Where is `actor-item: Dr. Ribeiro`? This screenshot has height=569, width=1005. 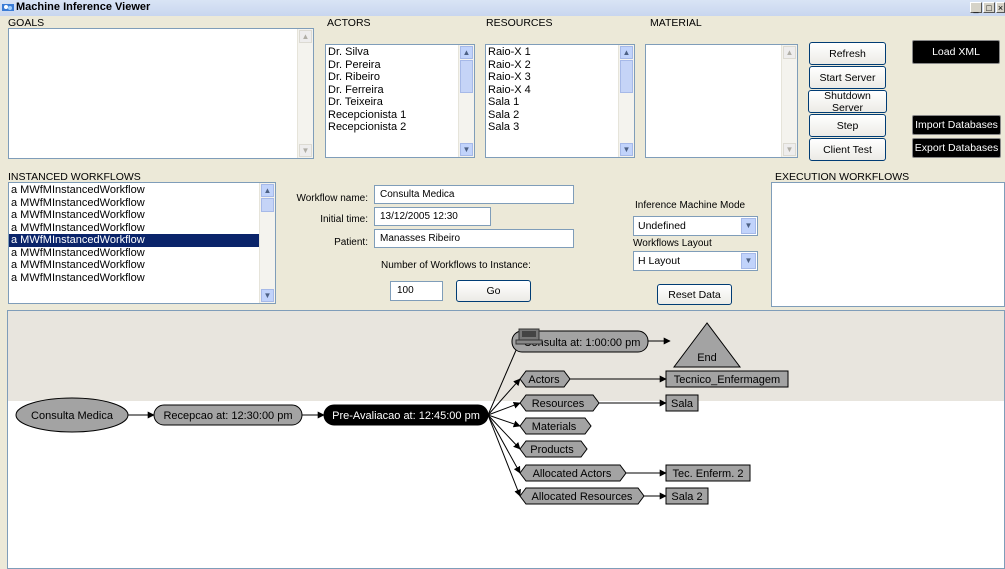
actor-item: Dr. Ribeiro is located at coordinates (400, 77).